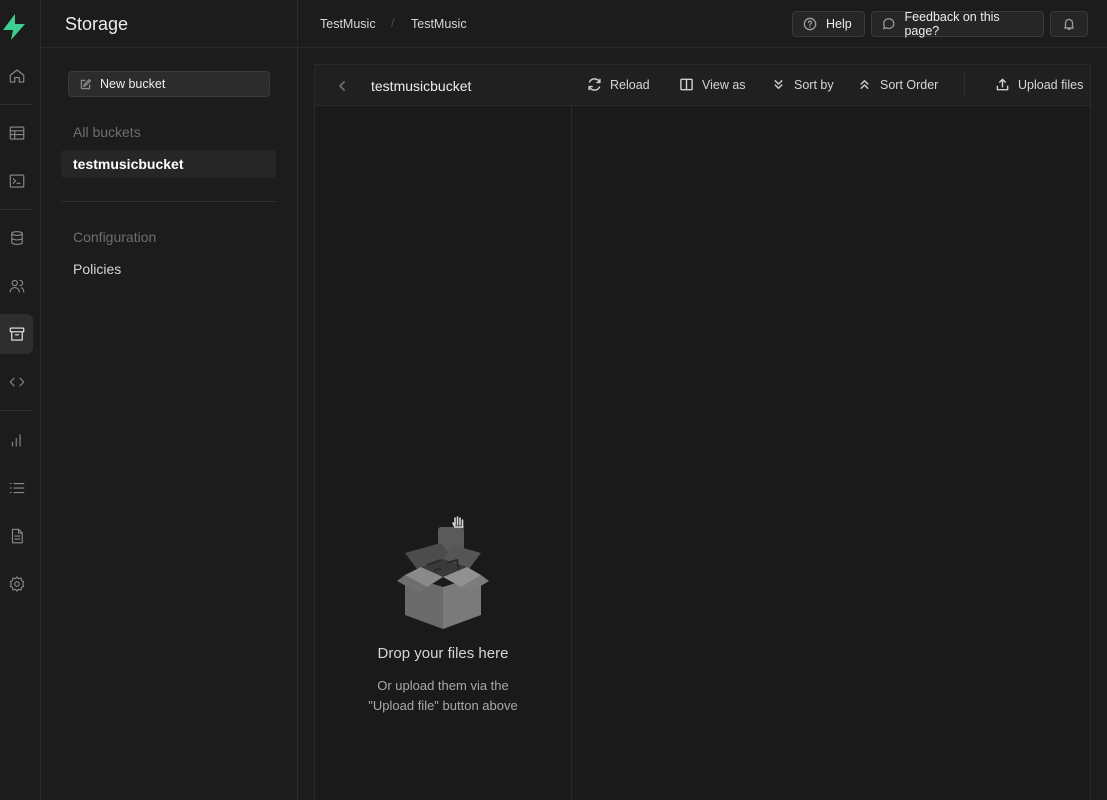 The image size is (1107, 800). What do you see at coordinates (571, 453) in the screenshot?
I see `column-divider` at bounding box center [571, 453].